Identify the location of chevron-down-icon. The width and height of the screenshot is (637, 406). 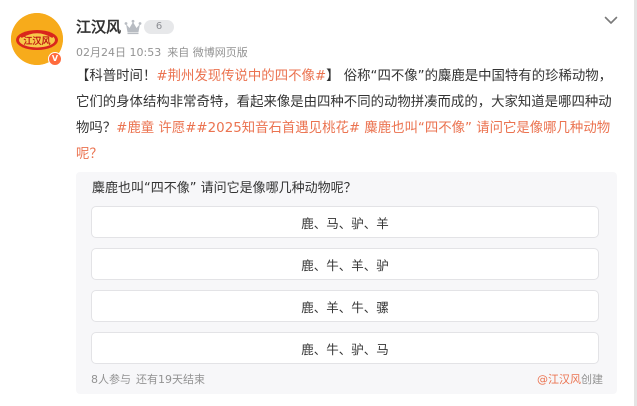
(611, 20).